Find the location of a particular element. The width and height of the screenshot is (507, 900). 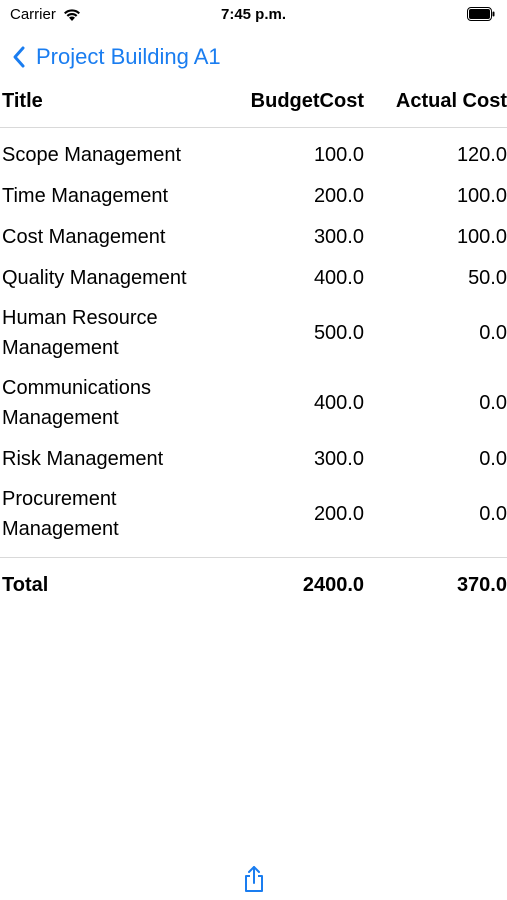

row-title: Procurement Management is located at coordinates (60, 514).